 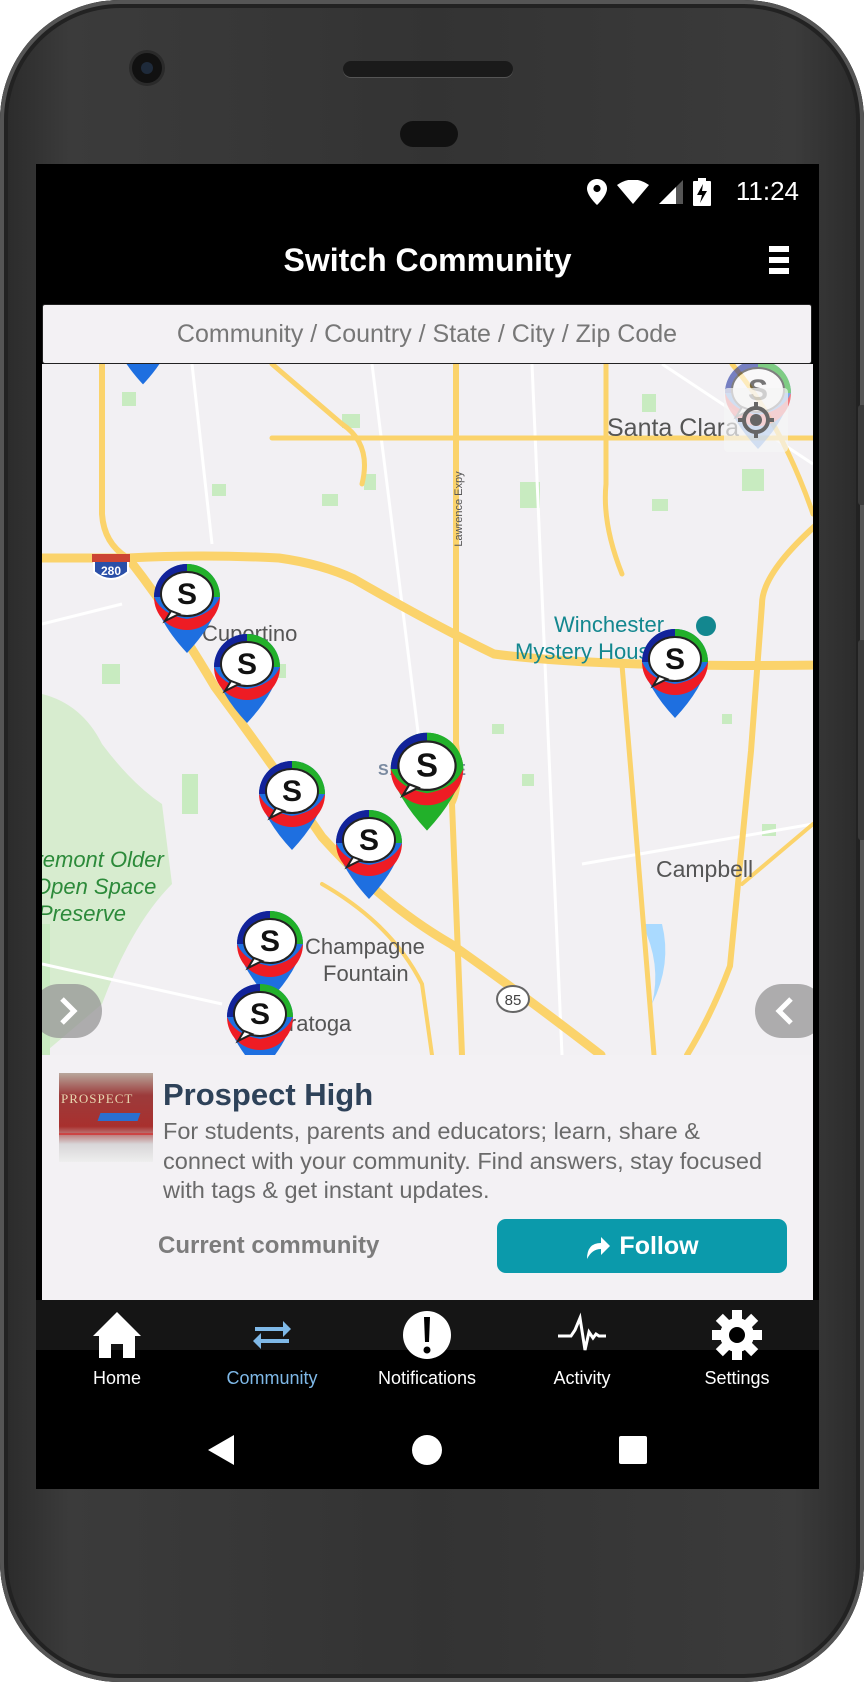 I want to click on tab-settings: Settings, so click(x=737, y=1355).